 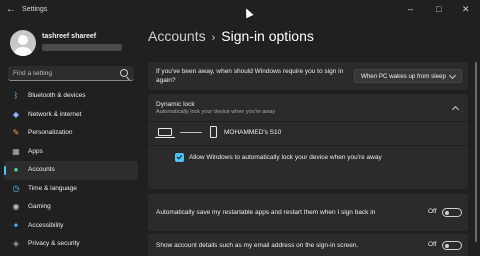 What do you see at coordinates (240, 11) in the screenshot?
I see `title-bar: ← Settings – □ ✕` at bounding box center [240, 11].